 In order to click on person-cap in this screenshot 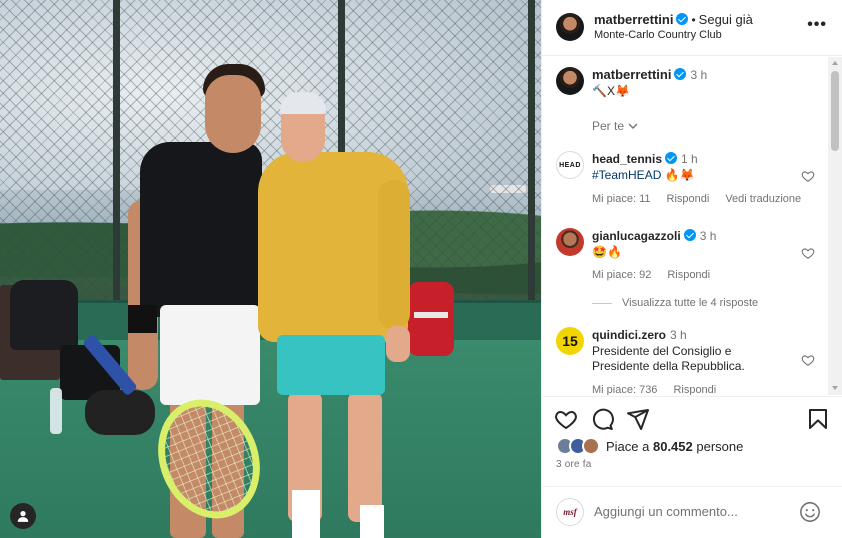, I will do `click(303, 103)`.